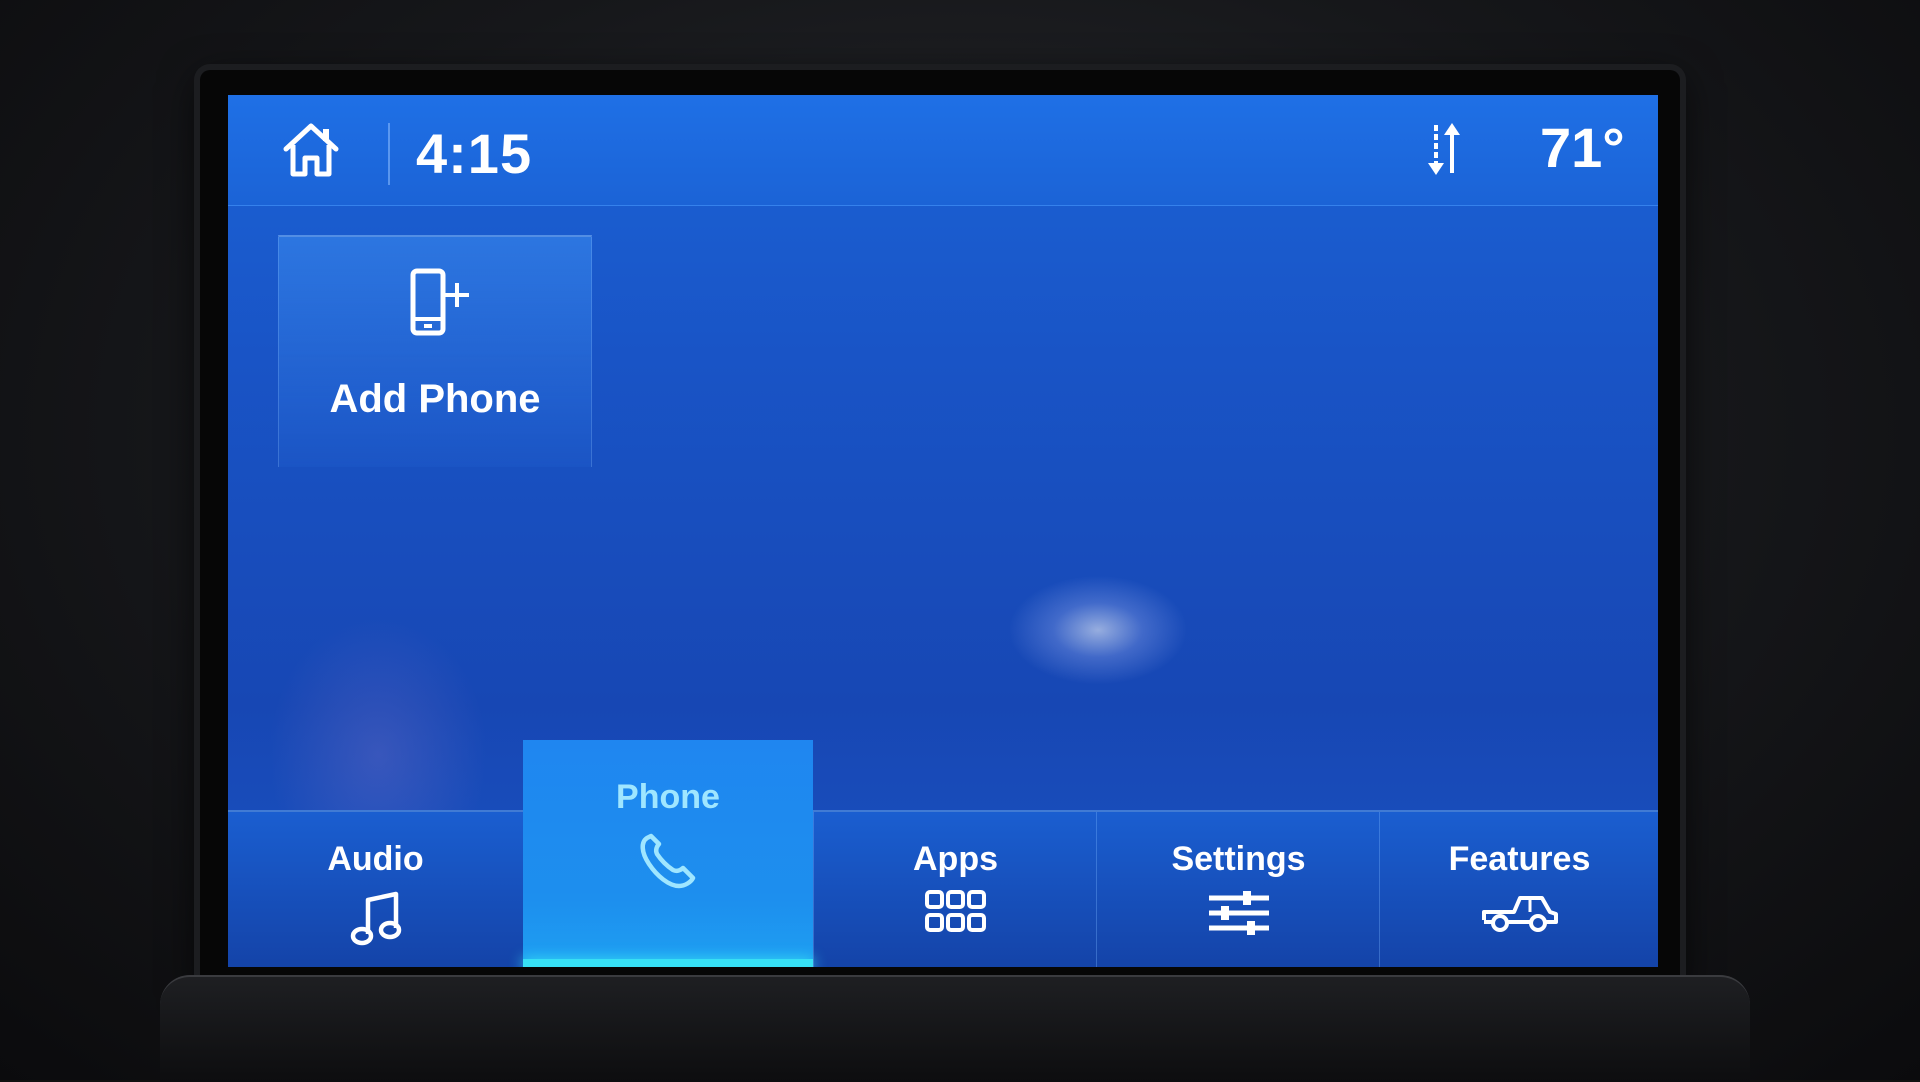 The image size is (1920, 1082). What do you see at coordinates (955, 914) in the screenshot?
I see `app-grid-icon` at bounding box center [955, 914].